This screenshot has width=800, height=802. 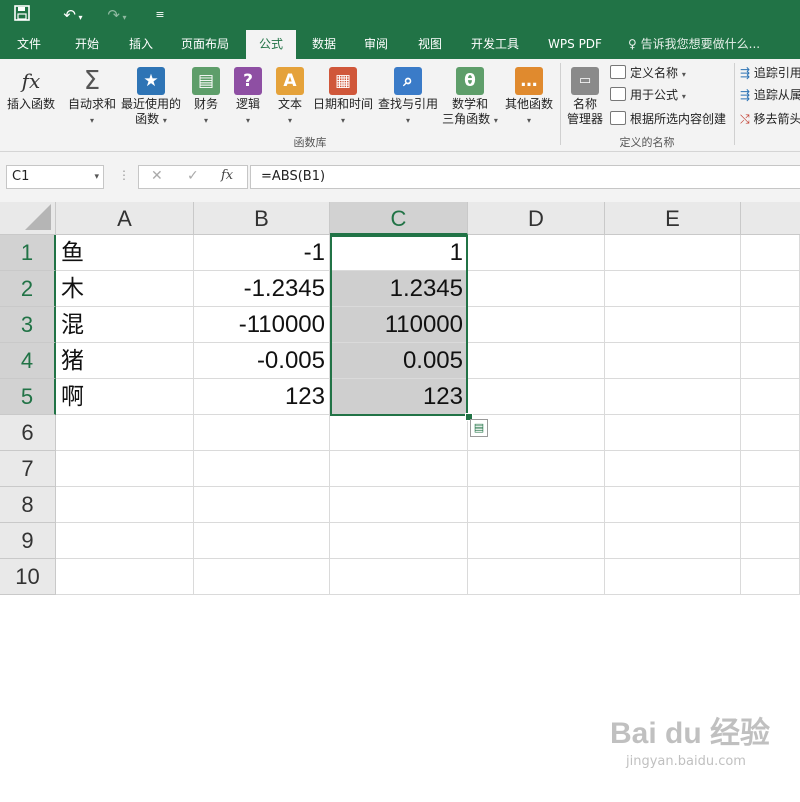 What do you see at coordinates (22, 15) in the screenshot?
I see `save-icon` at bounding box center [22, 15].